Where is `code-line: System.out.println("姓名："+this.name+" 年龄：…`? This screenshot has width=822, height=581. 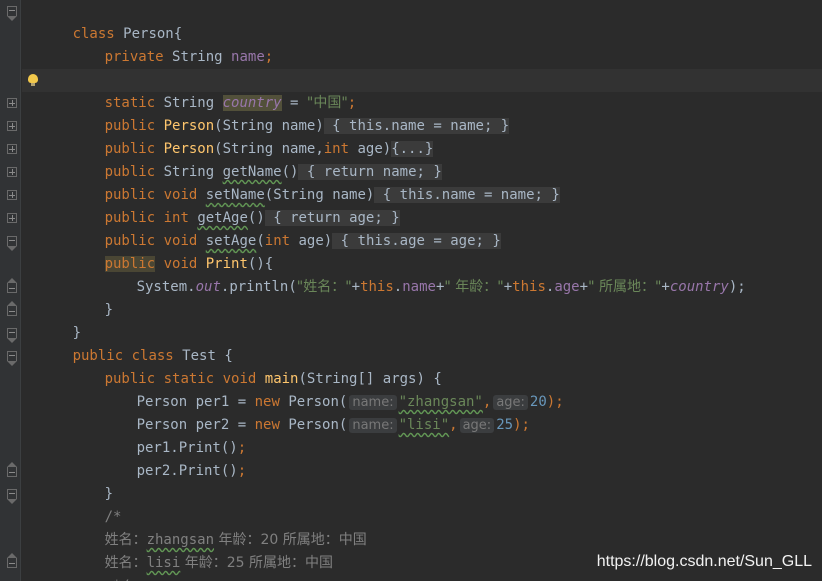
code-line: System.out.println("姓名："+this.name+" 年龄：… is located at coordinates (422, 274).